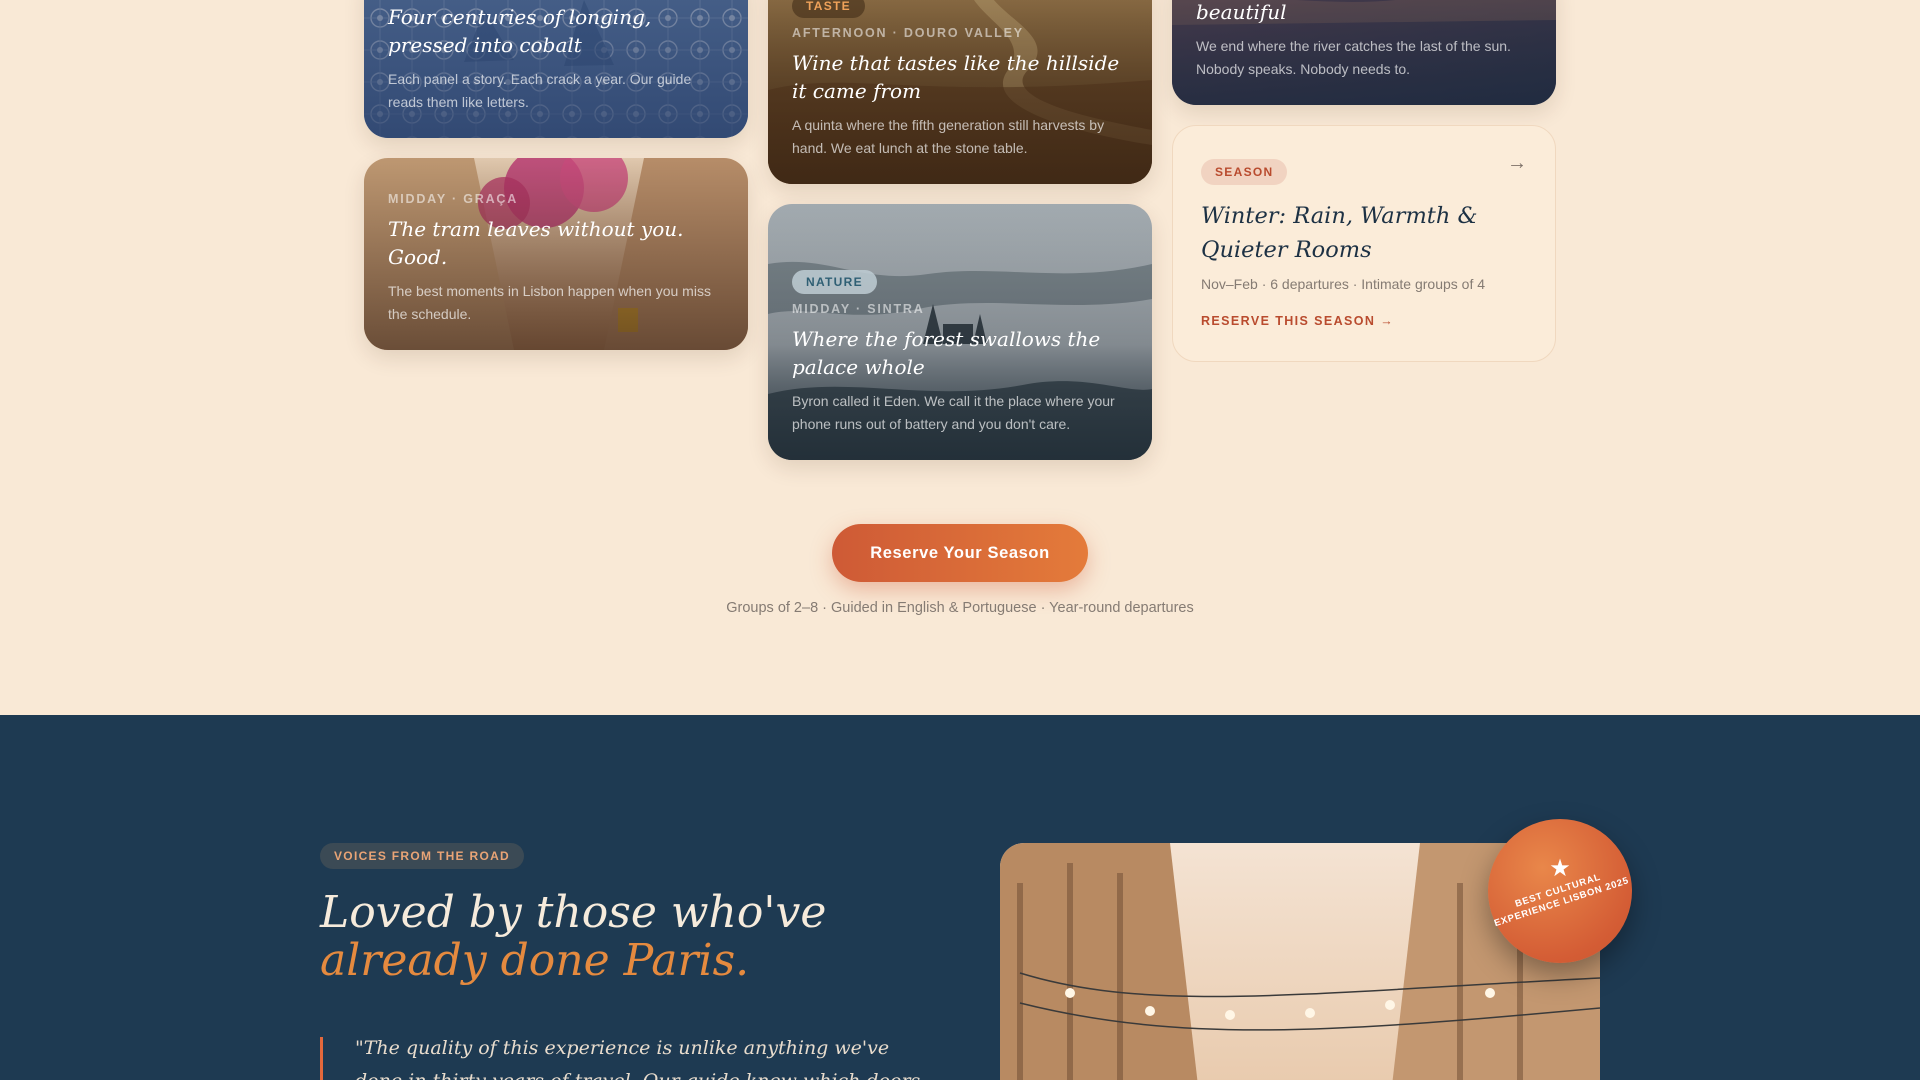 This screenshot has width=1920, height=1080. What do you see at coordinates (834, 282) in the screenshot?
I see `category-chip: NATURE` at bounding box center [834, 282].